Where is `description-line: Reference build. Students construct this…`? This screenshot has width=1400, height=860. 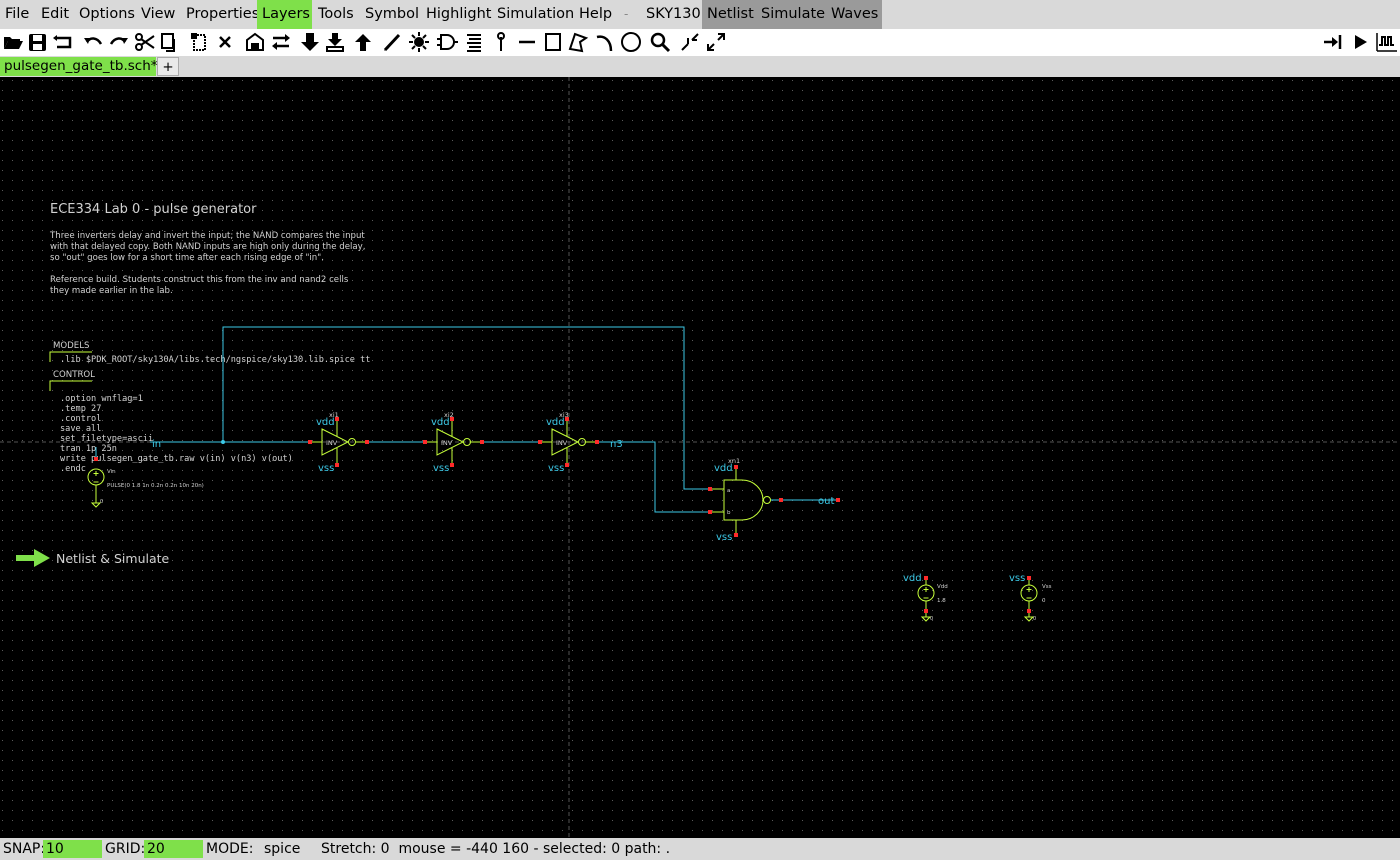
description-line: Reference build. Students construct this… is located at coordinates (199, 280).